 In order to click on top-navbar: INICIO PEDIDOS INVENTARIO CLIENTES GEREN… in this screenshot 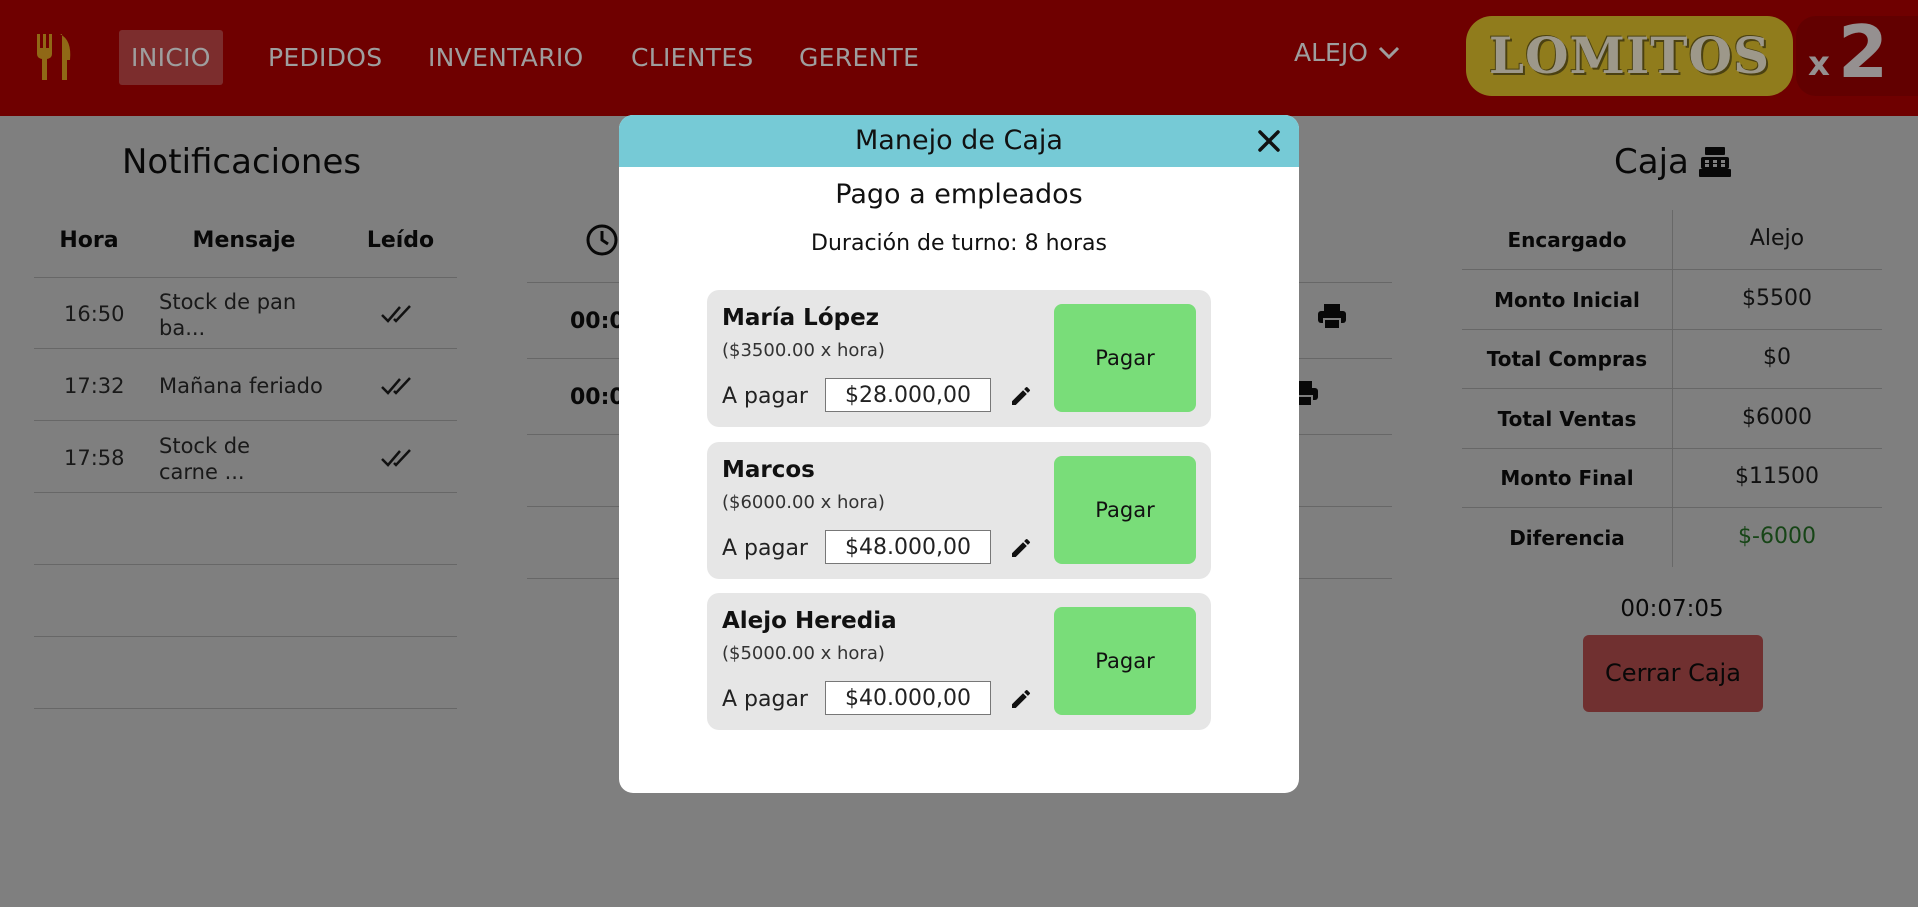, I will do `click(959, 58)`.